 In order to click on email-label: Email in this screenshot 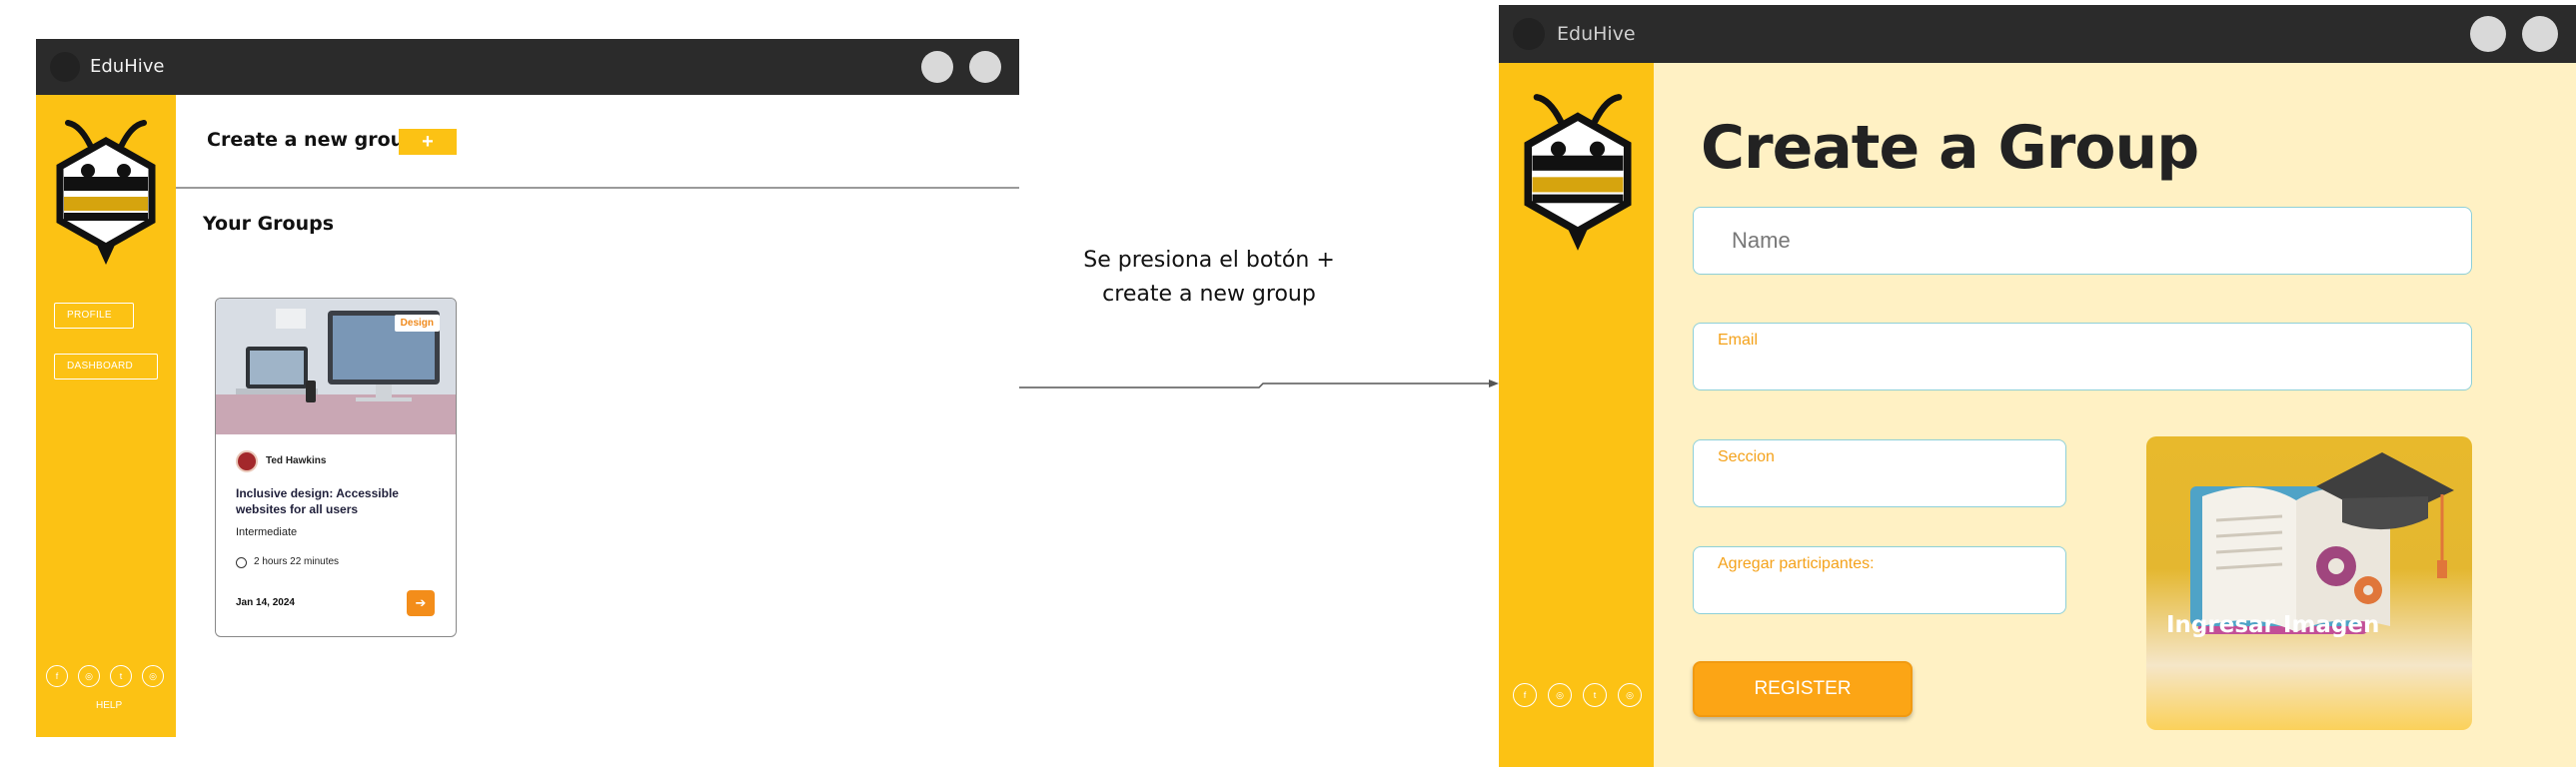, I will do `click(1738, 340)`.